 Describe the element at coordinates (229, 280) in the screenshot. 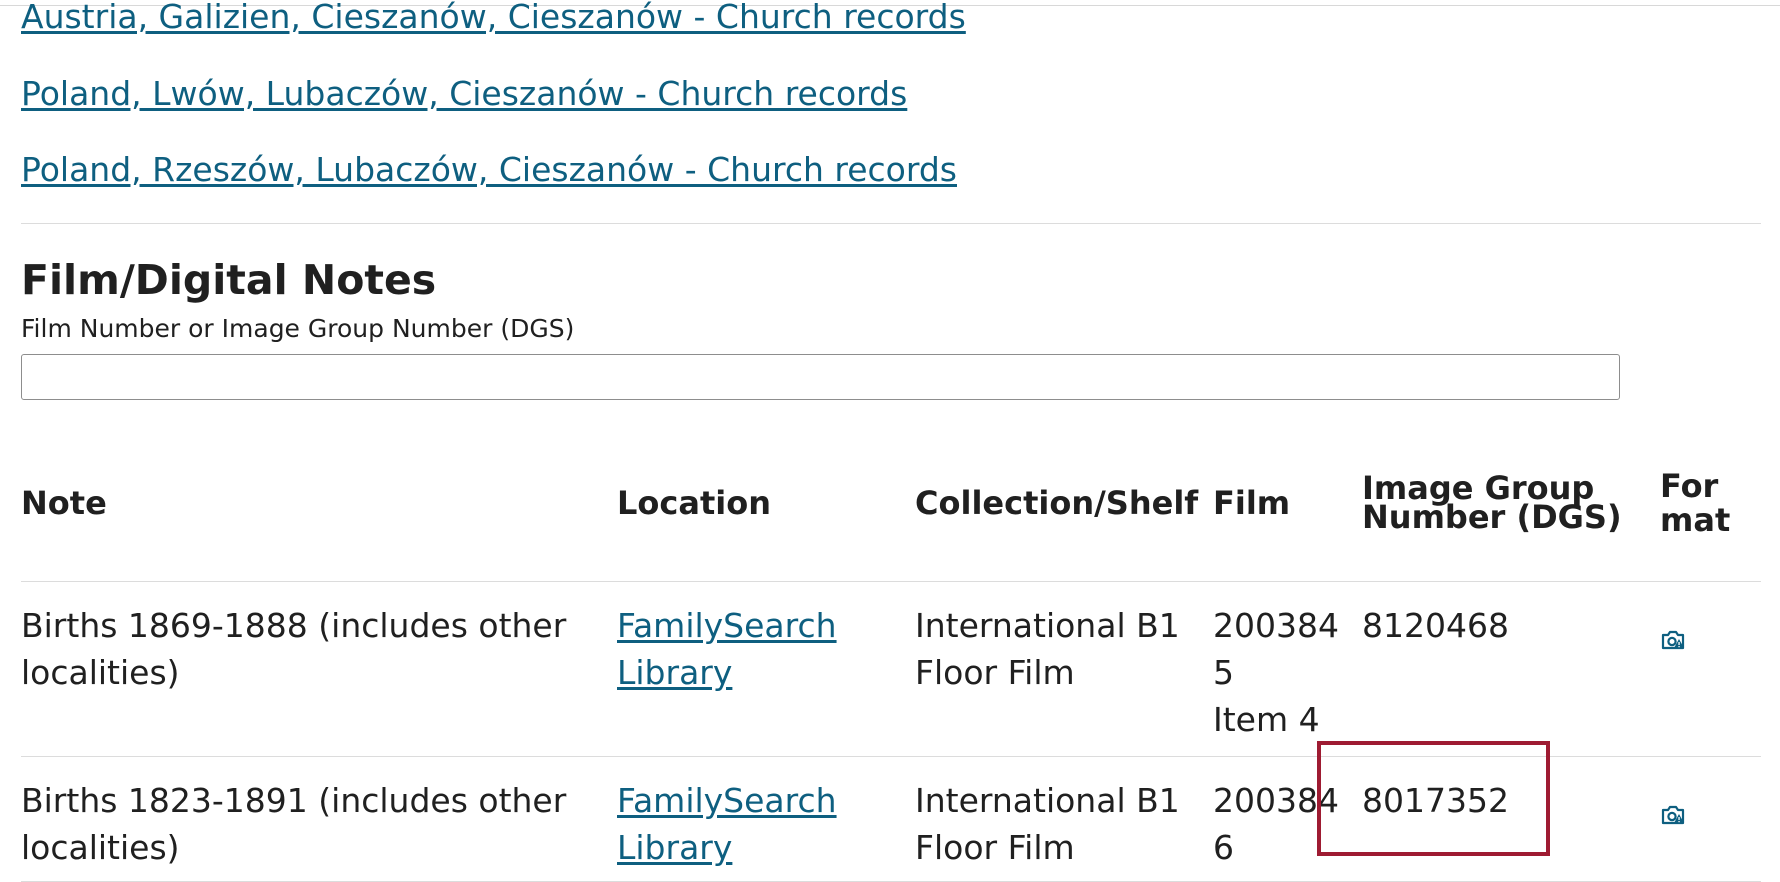

I see `film-notes-title: Film/Digital Notes` at that location.